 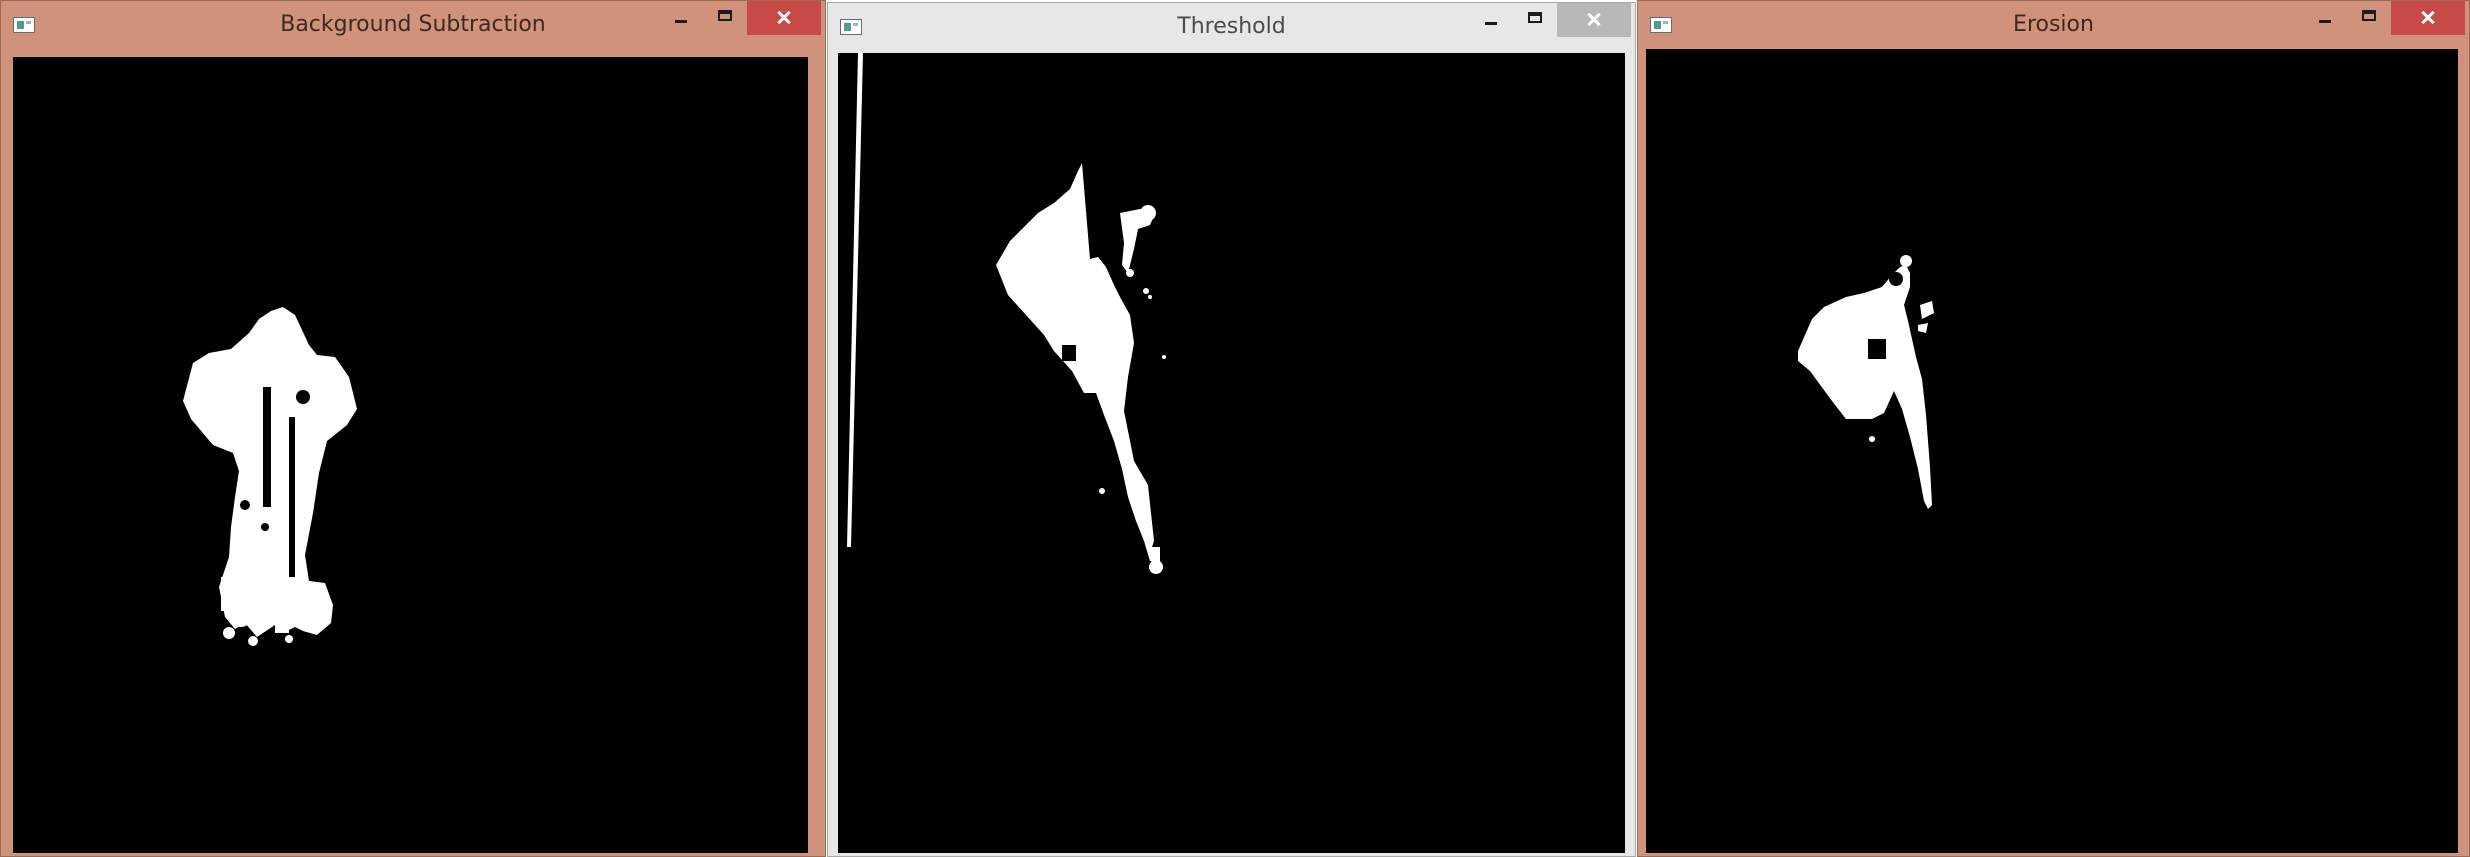 What do you see at coordinates (413, 24) in the screenshot?
I see `titlebar: Background Subtraction` at bounding box center [413, 24].